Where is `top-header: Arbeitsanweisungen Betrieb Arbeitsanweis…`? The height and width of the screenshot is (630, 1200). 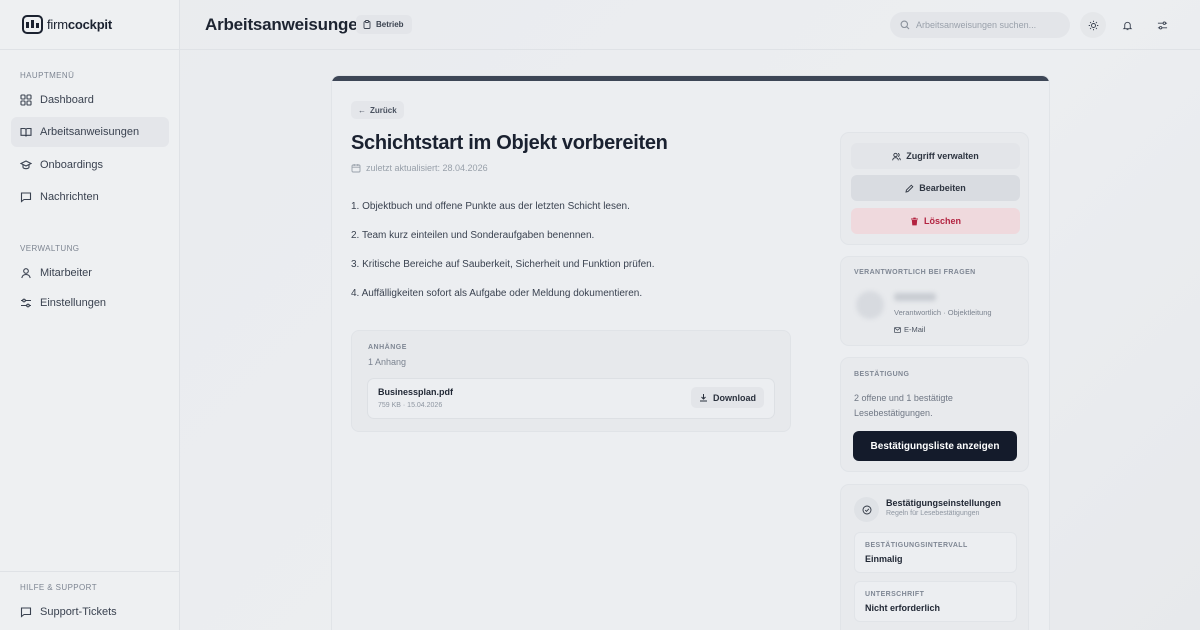 top-header: Arbeitsanweisungen Betrieb Arbeitsanweis… is located at coordinates (690, 25).